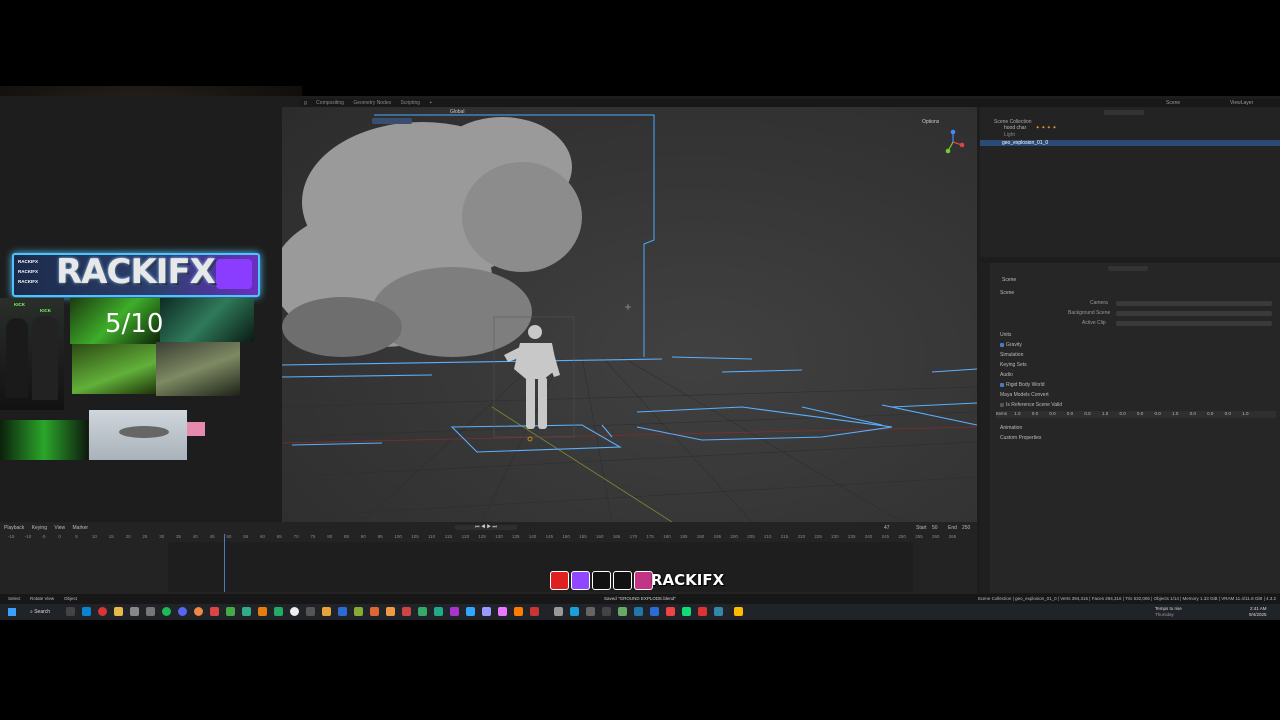 The width and height of the screenshot is (1280, 720). Describe the element at coordinates (502, 611) in the screenshot. I see `premiere-icon` at that location.